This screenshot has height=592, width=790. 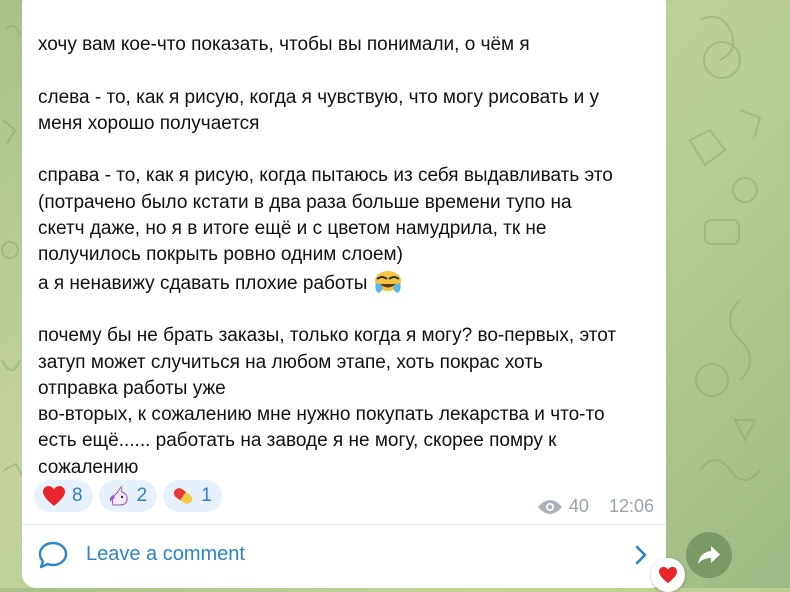 I want to click on reaction-count: 8, so click(x=77, y=495).